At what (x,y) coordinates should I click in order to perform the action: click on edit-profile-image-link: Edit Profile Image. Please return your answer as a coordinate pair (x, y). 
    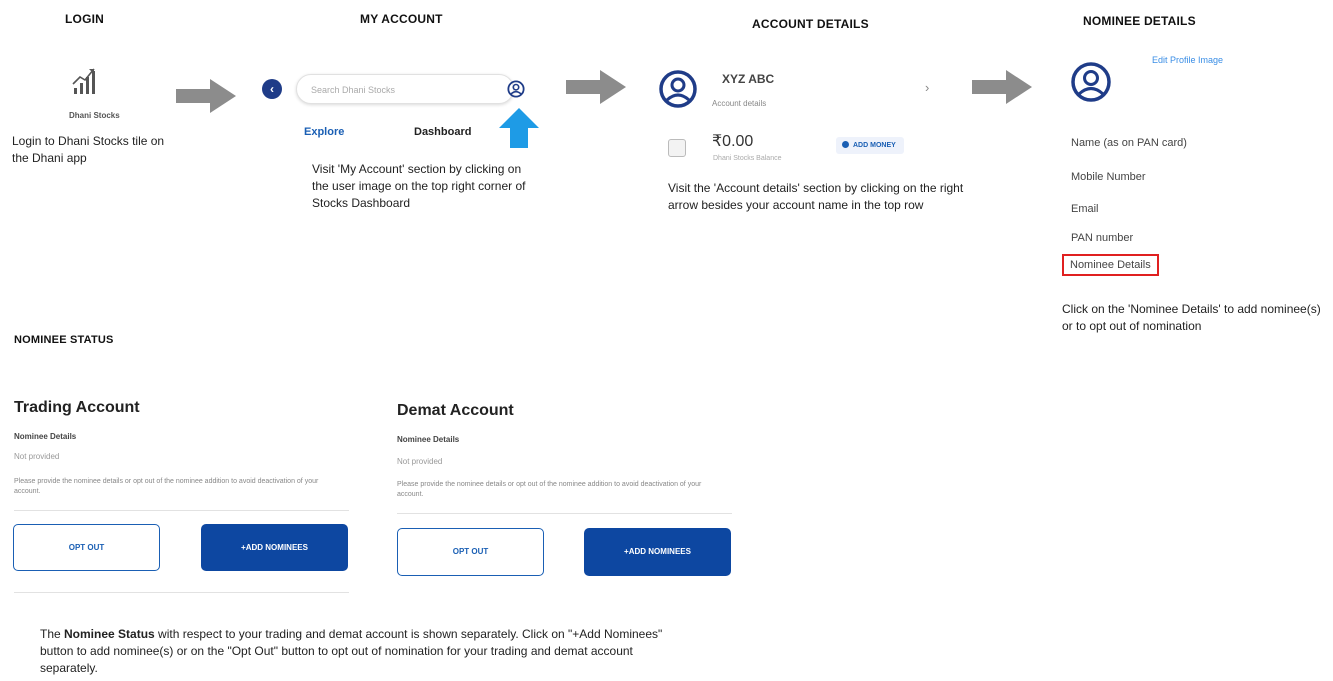
    Looking at the image, I should click on (1187, 60).